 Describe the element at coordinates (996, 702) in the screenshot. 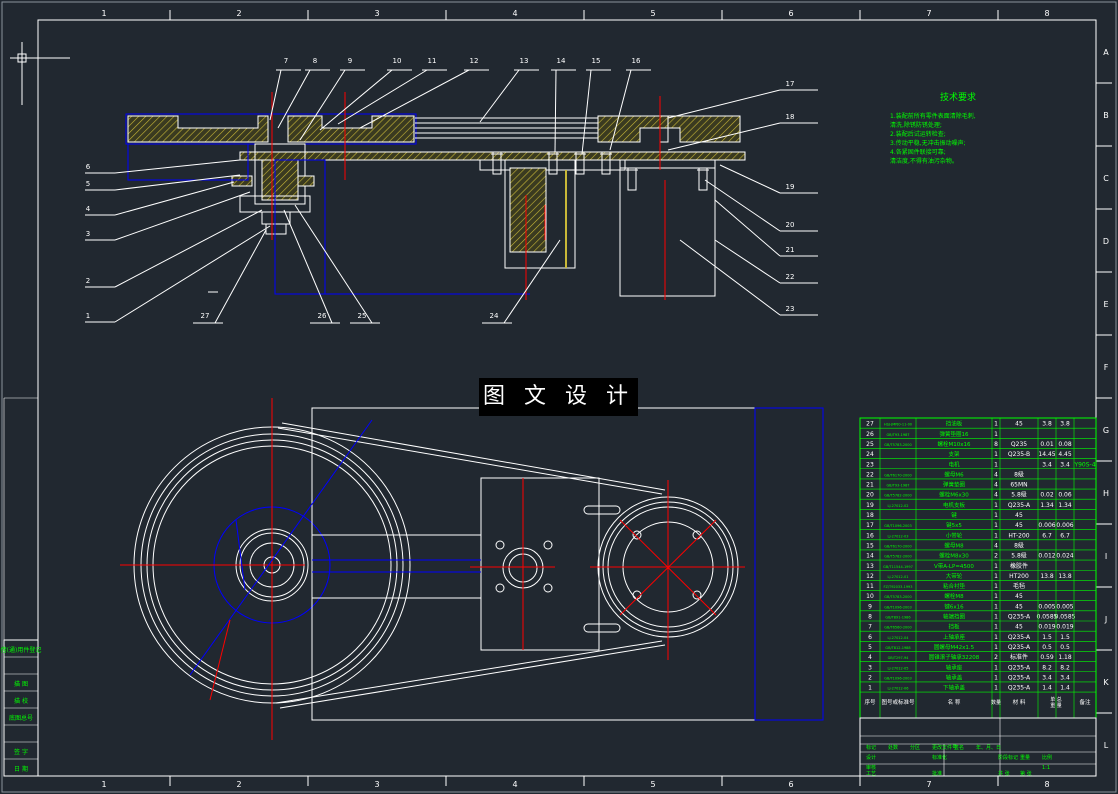

I see `bom-header-qty: 数量` at that location.